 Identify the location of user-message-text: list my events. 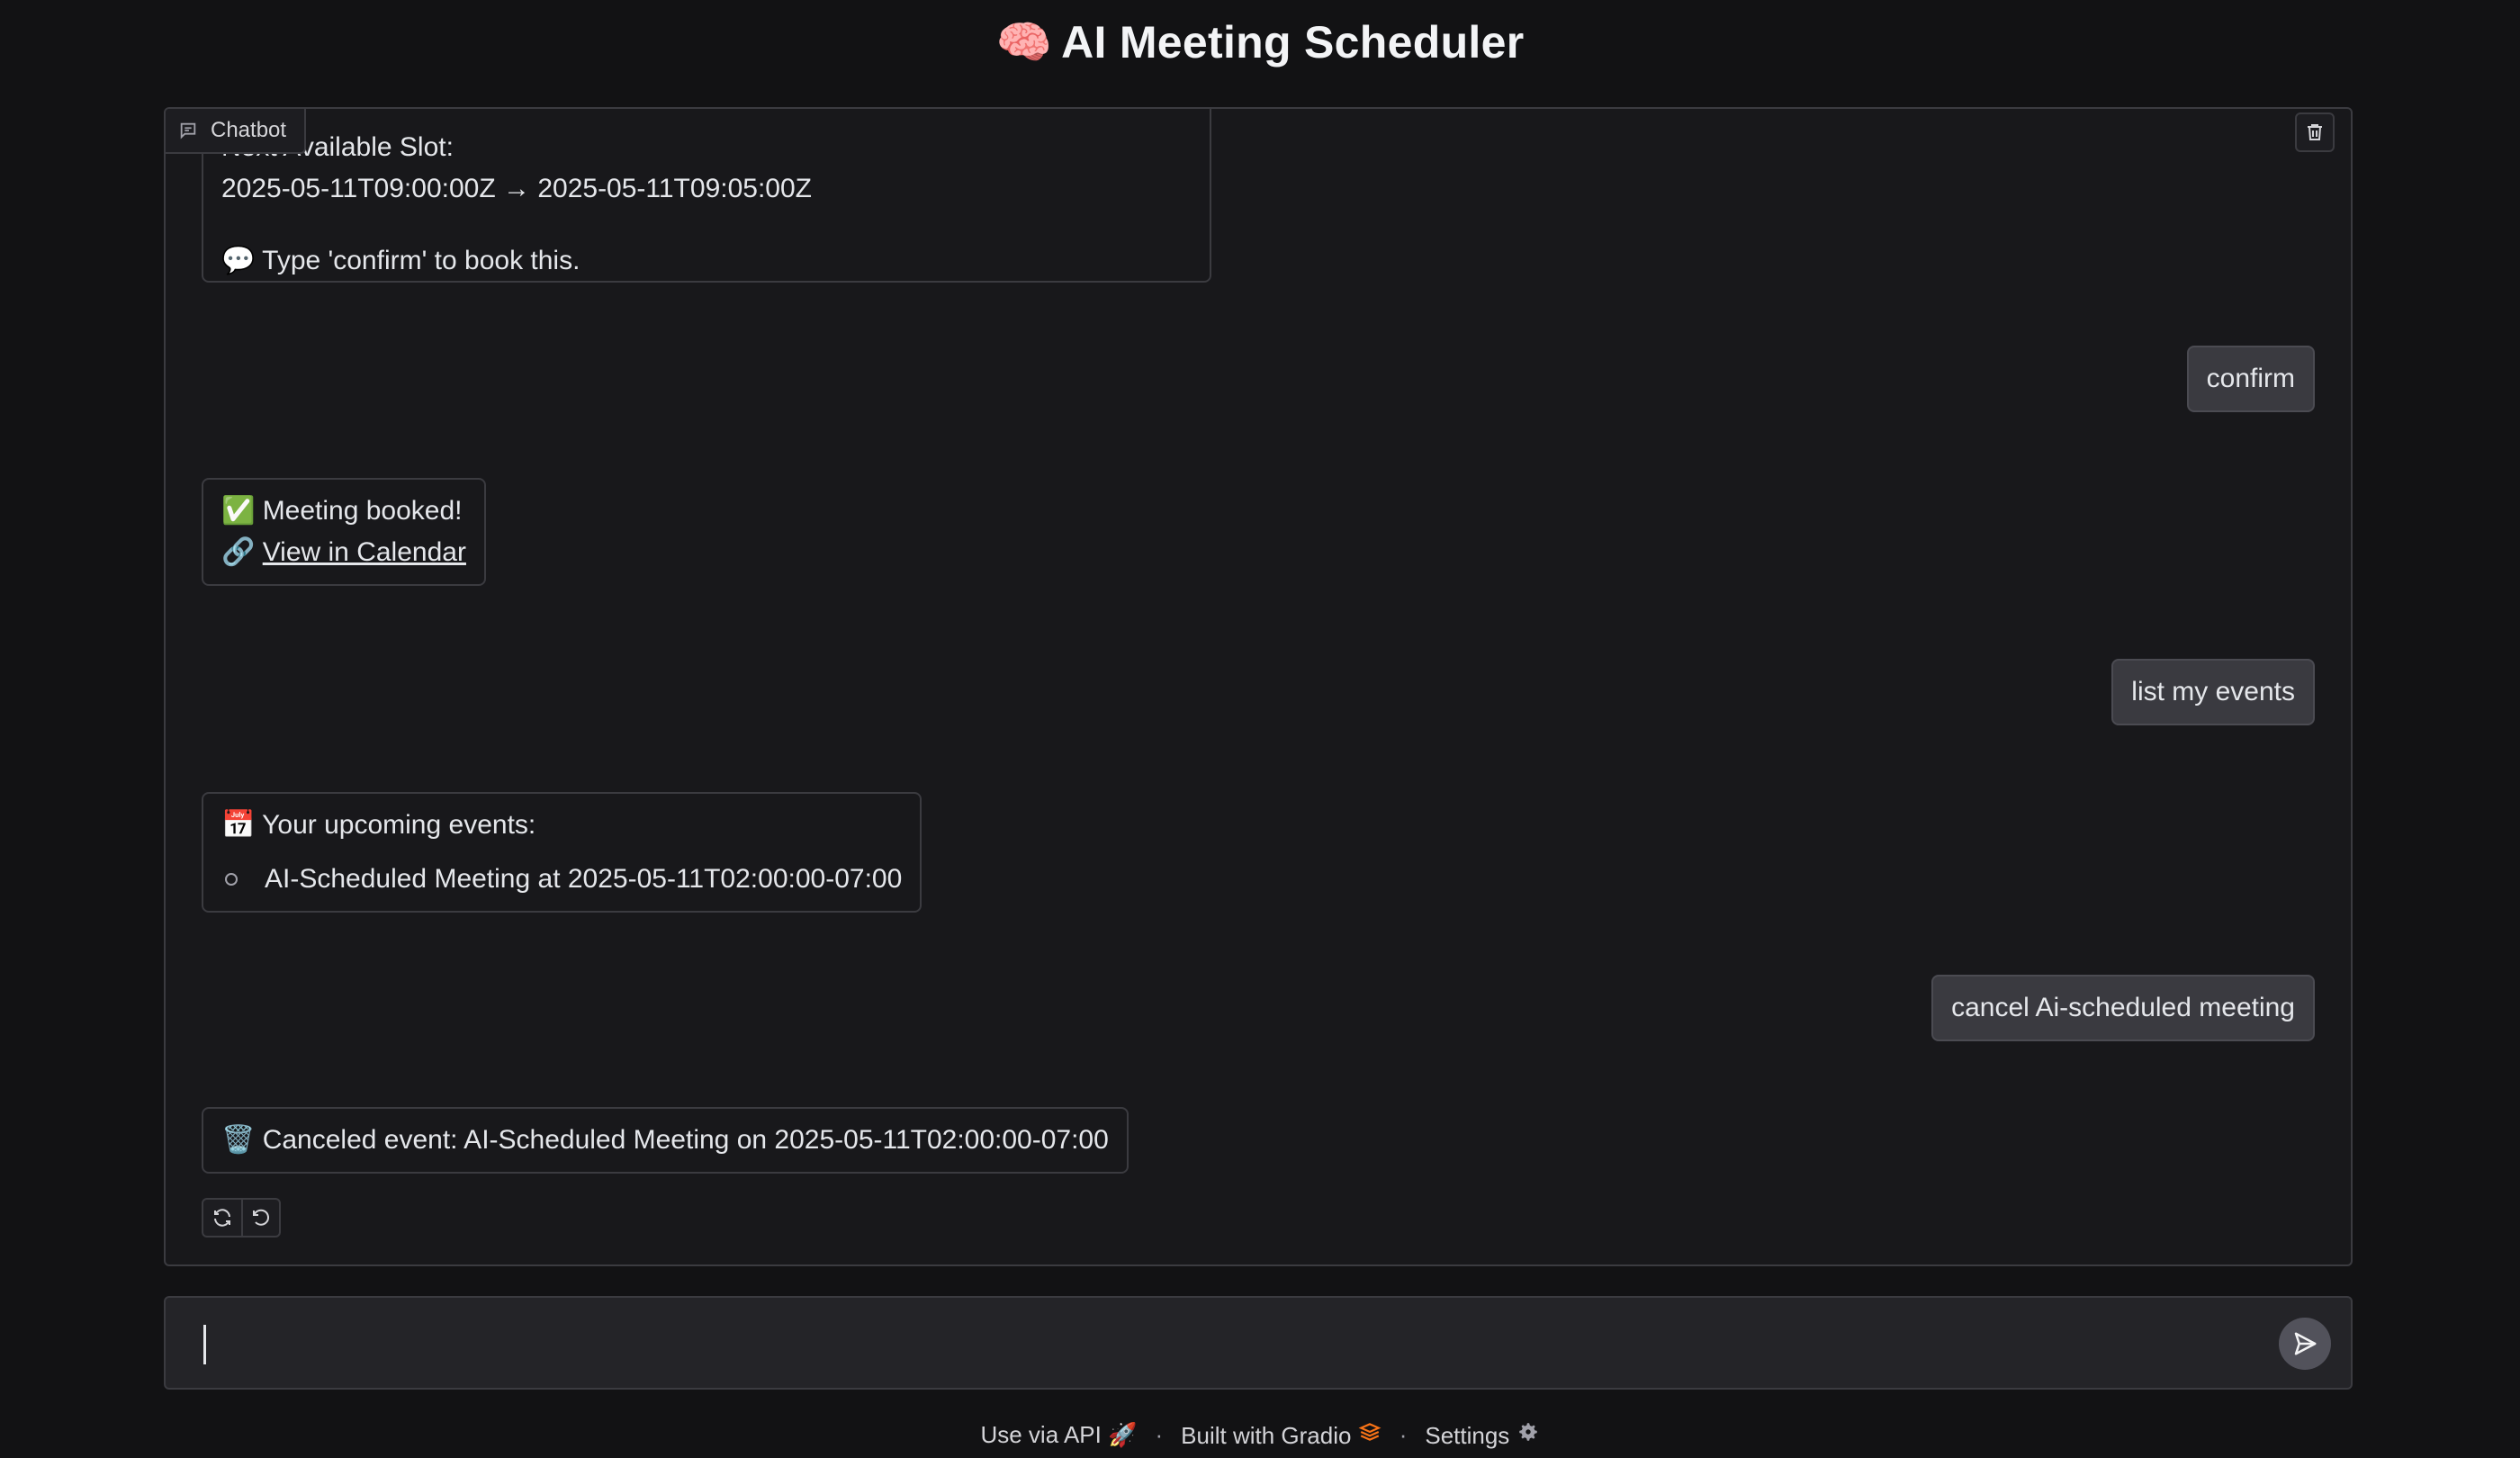
(2213, 691).